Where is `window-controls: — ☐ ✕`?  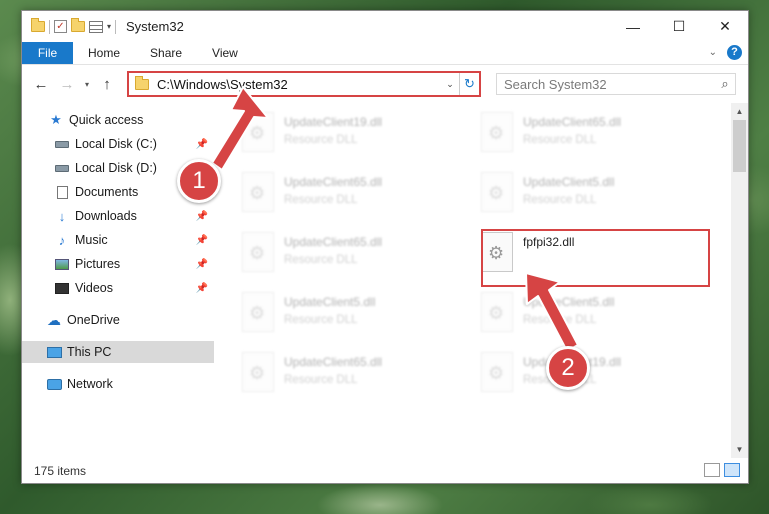 window-controls: — ☐ ✕ is located at coordinates (679, 26).